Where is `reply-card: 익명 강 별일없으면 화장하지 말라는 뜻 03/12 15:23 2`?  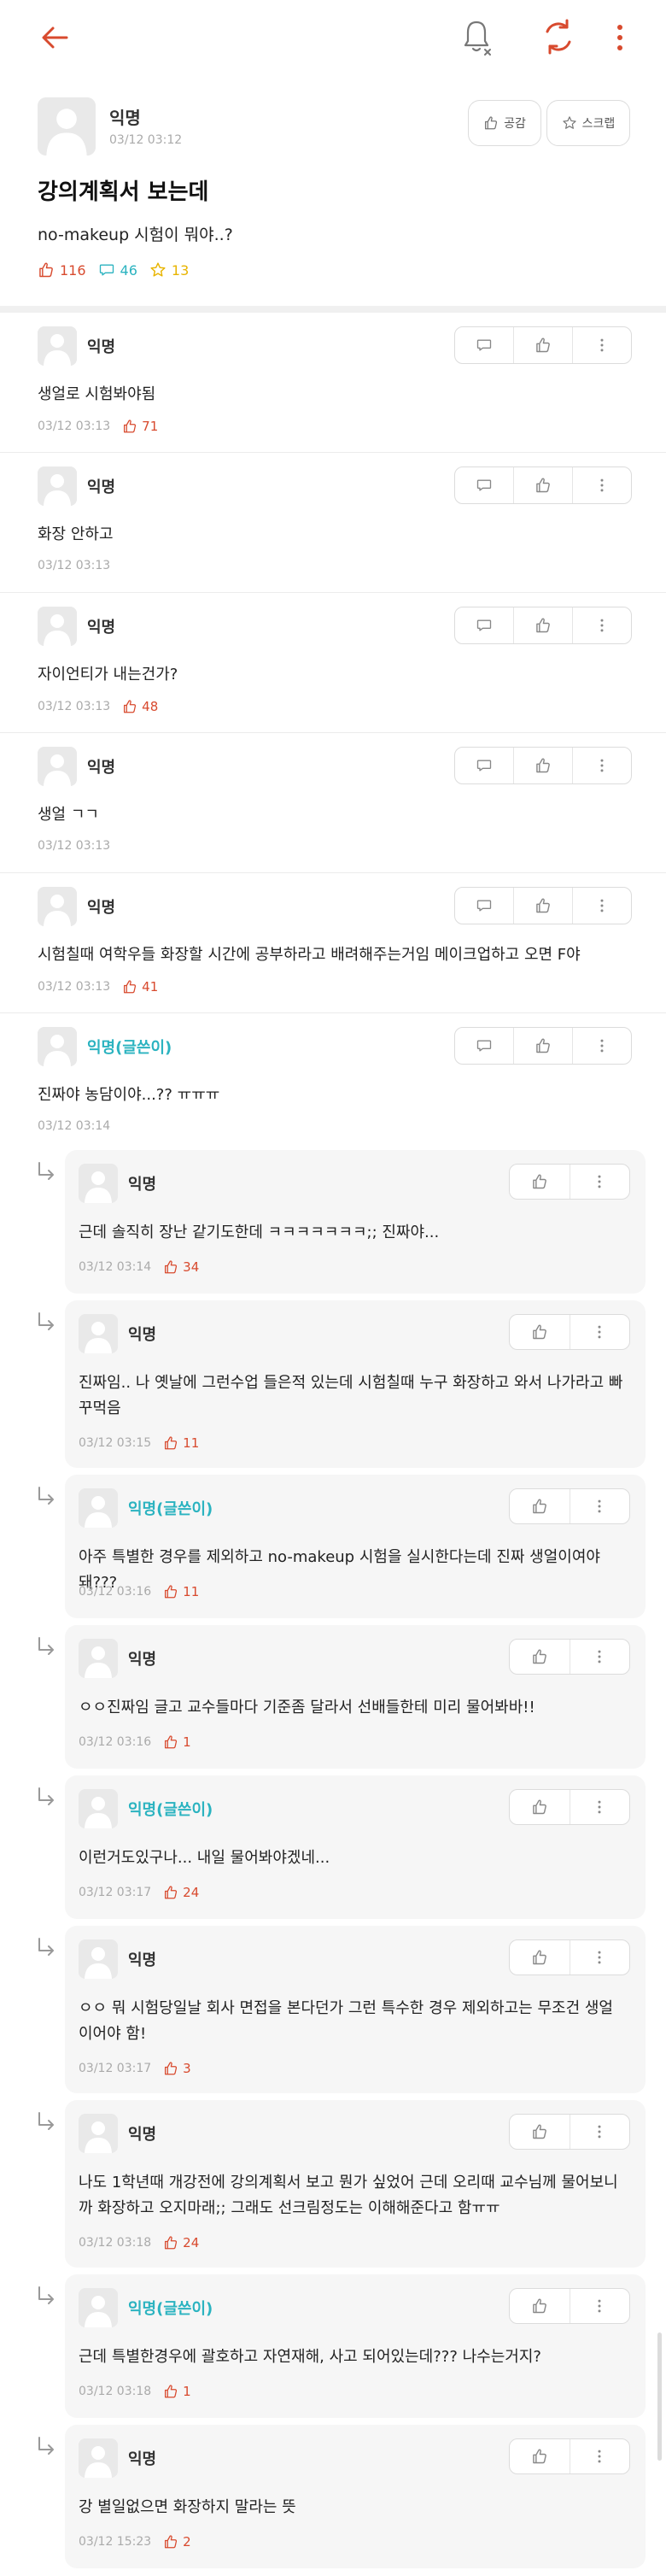
reply-card: 익명 강 별일없으면 화장하지 말라는 뜻 03/12 15:23 2 is located at coordinates (355, 2496).